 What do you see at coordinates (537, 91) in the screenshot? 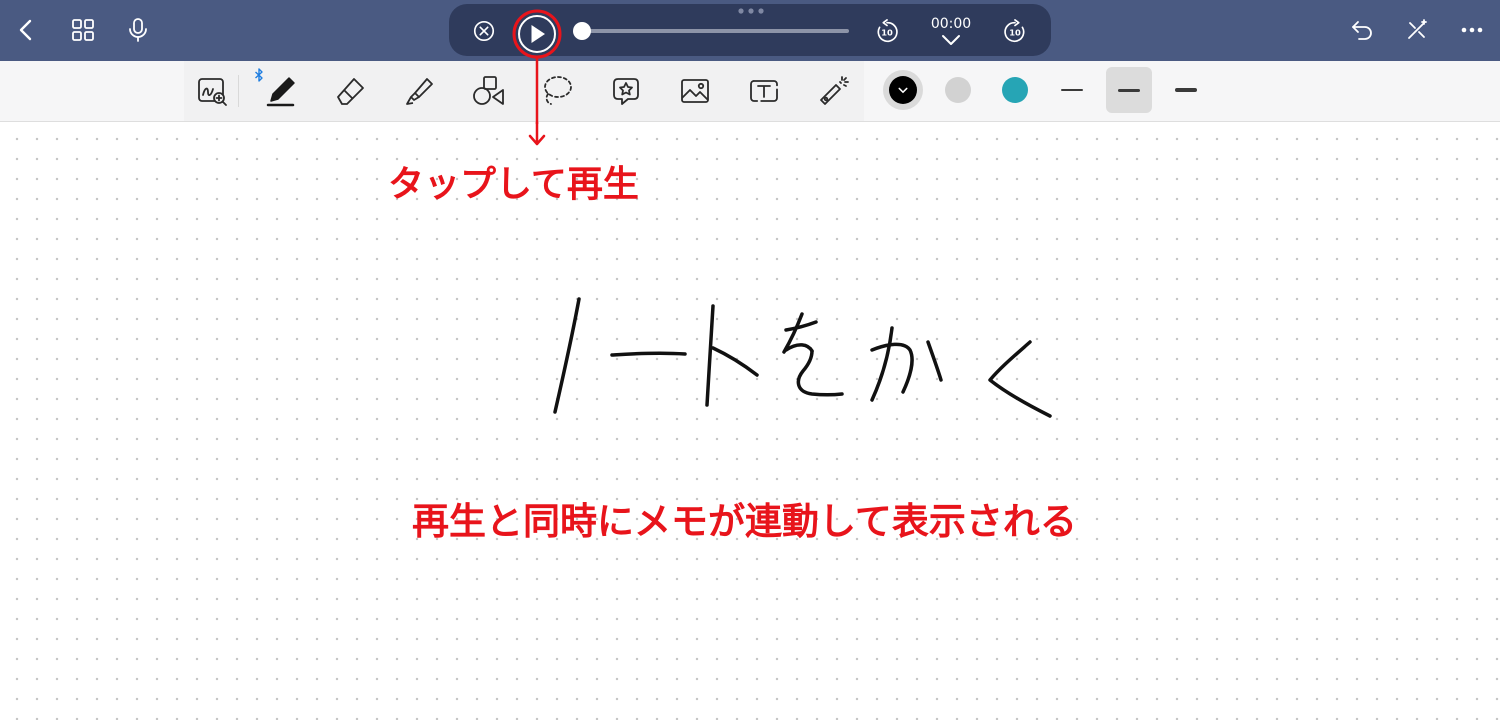
I see `annotation-arrow-stem` at bounding box center [537, 91].